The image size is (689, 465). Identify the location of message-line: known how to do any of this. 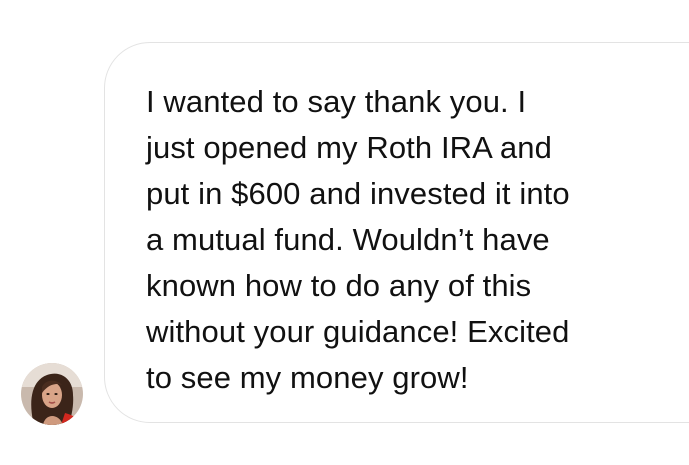
(339, 285).